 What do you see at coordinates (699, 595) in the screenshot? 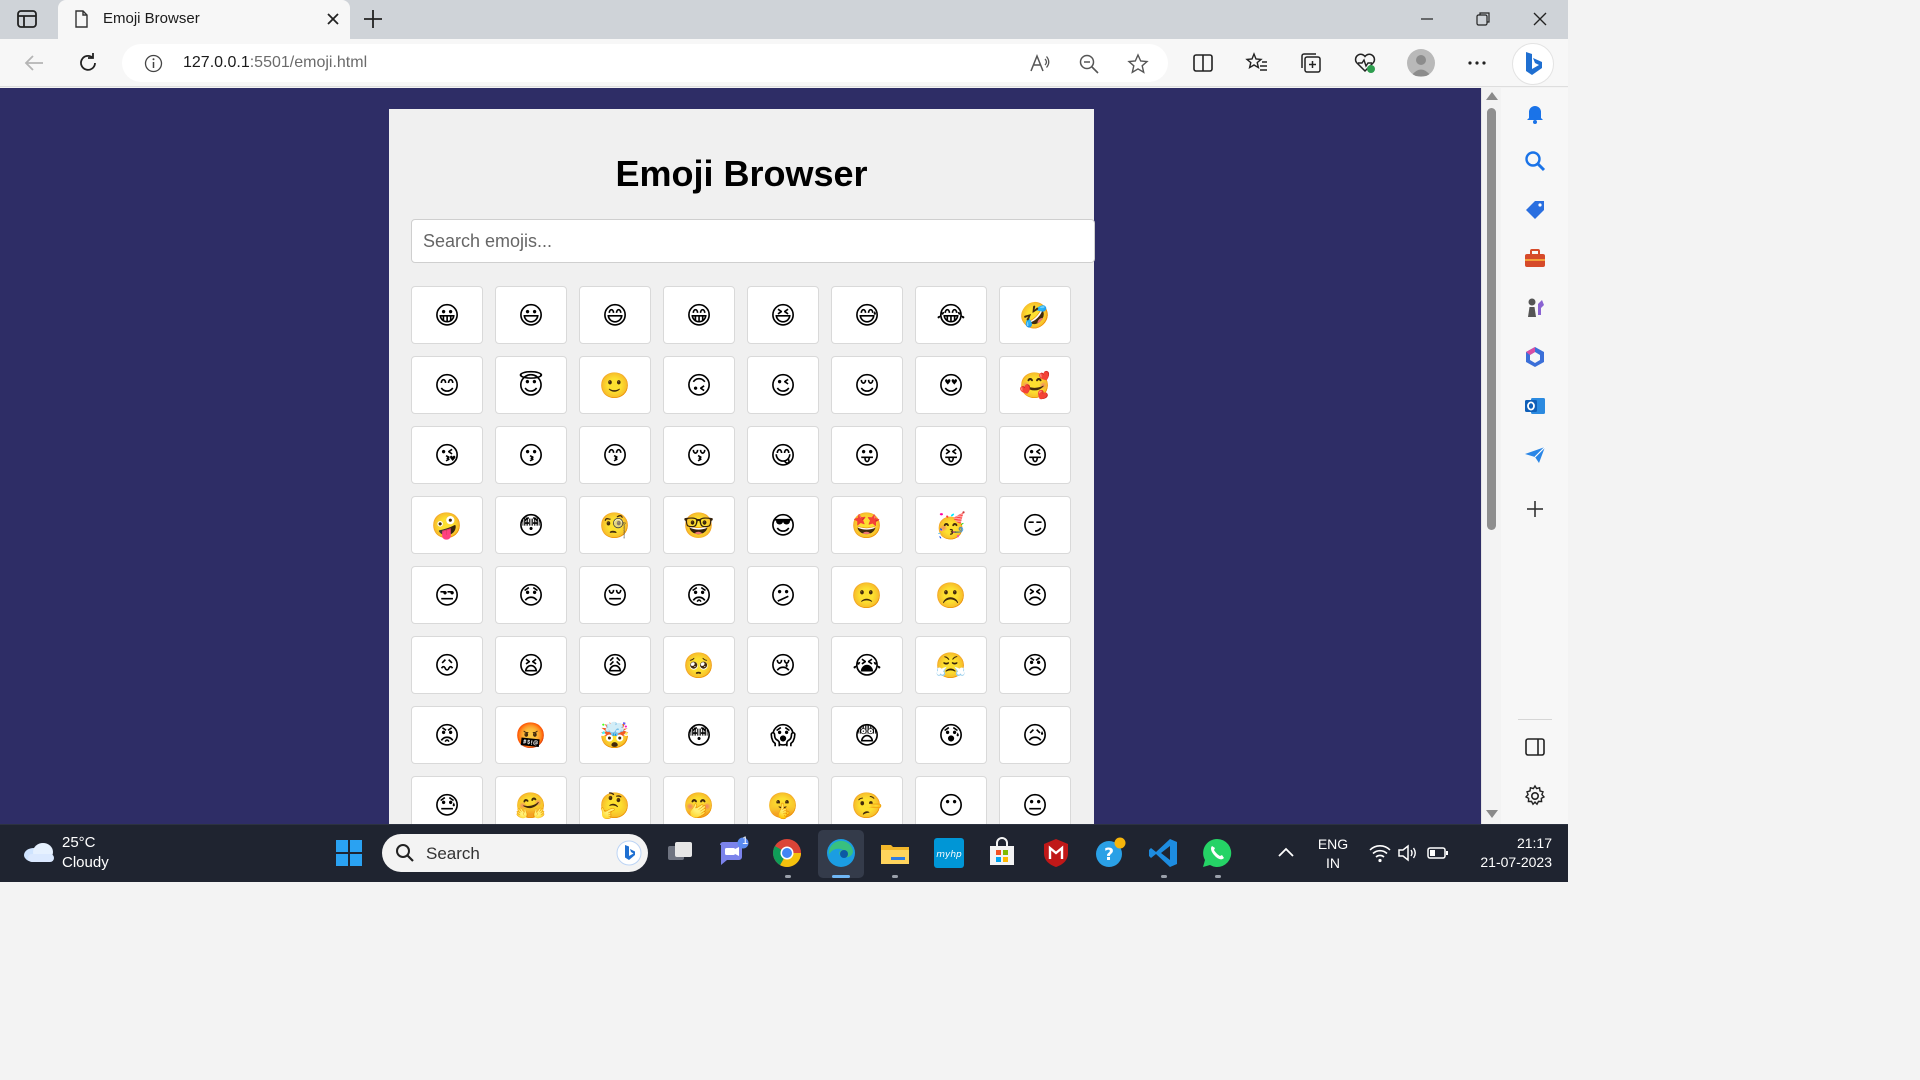
I see `emoji-tile: 😟` at bounding box center [699, 595].